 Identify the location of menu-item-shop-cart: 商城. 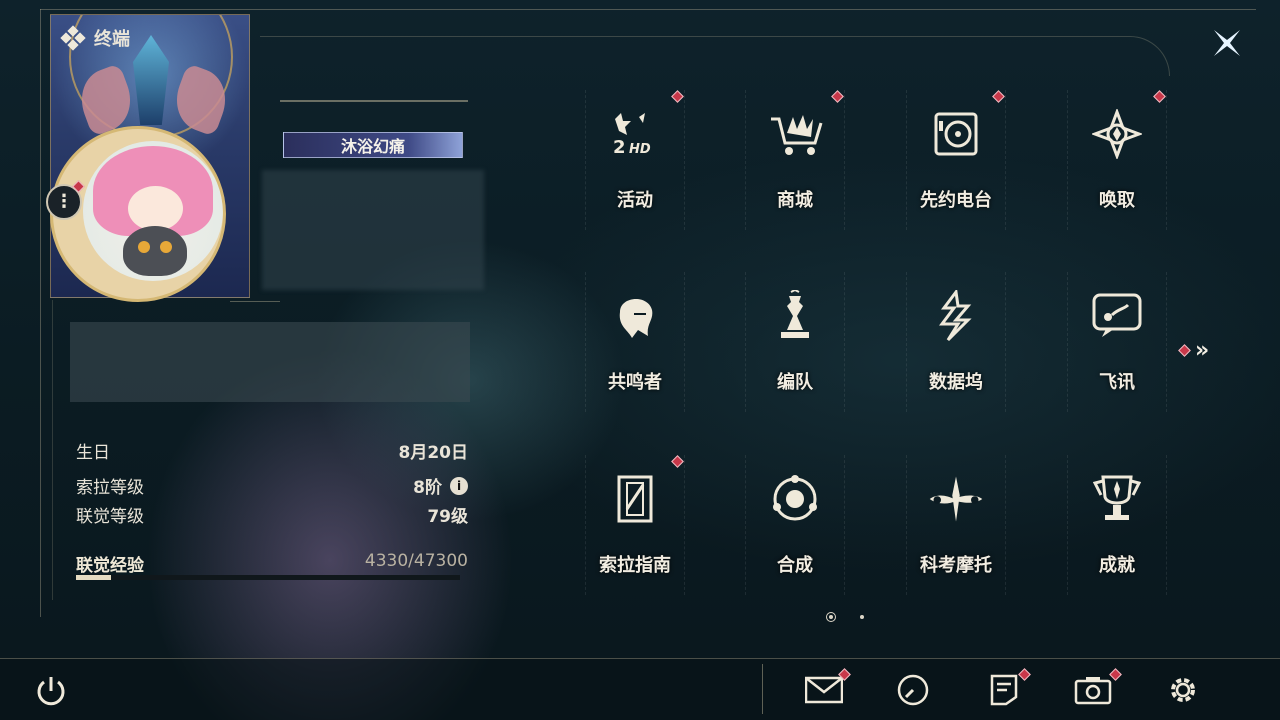
(795, 160).